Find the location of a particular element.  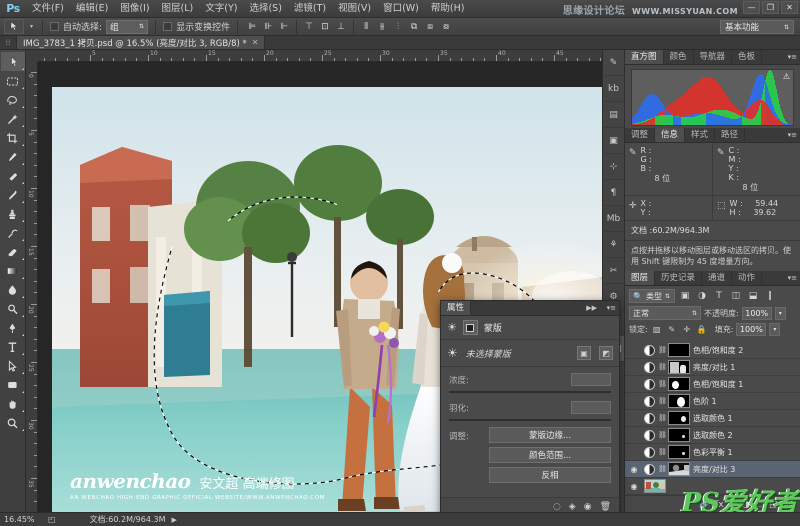

tab-properties: 属性 is located at coordinates (456, 308).